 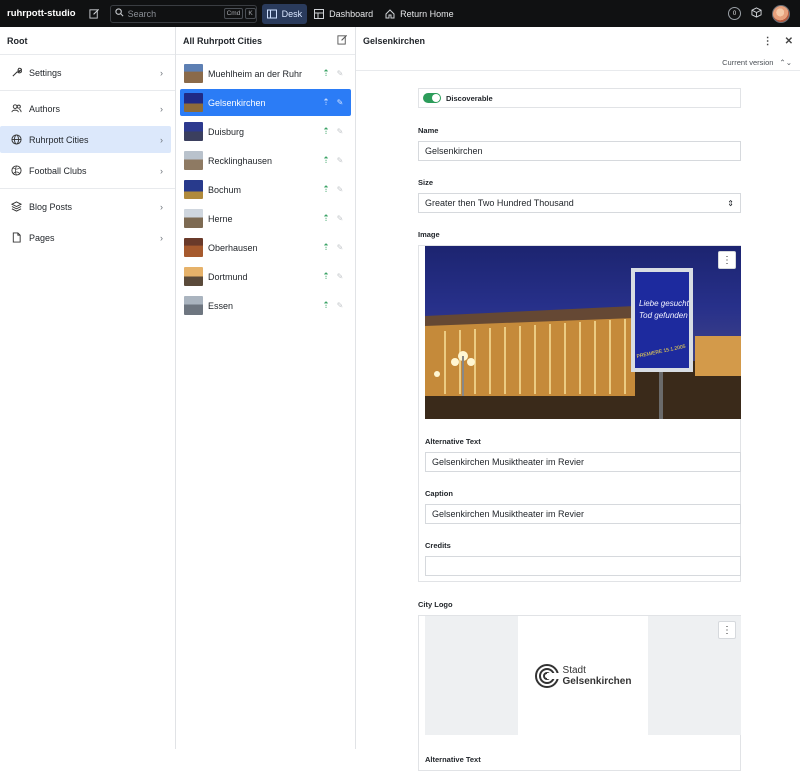 What do you see at coordinates (785, 62) in the screenshot?
I see `updown-chevron-icon: ⌃⌄` at bounding box center [785, 62].